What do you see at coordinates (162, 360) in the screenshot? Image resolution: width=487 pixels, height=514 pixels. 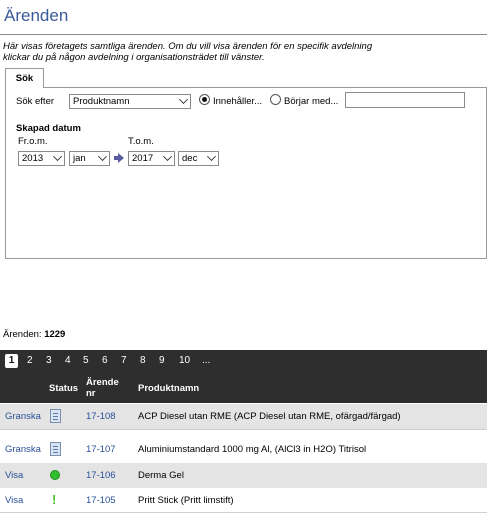 I see `page-link: 9` at bounding box center [162, 360].